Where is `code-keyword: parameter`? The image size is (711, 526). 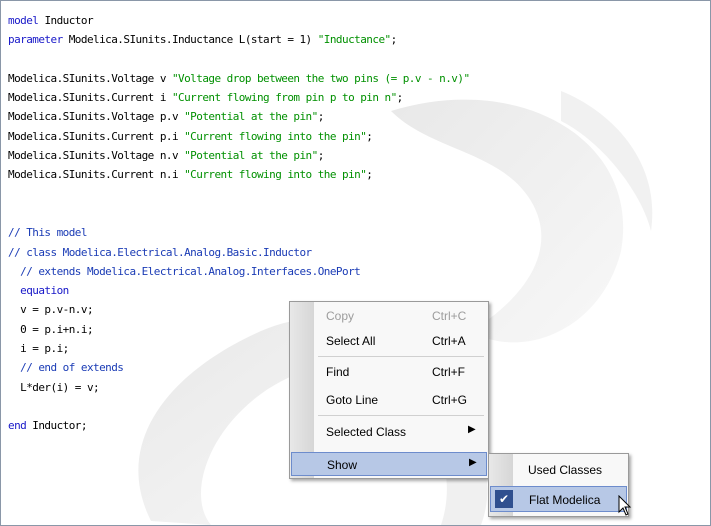
code-keyword: parameter is located at coordinates (35, 40).